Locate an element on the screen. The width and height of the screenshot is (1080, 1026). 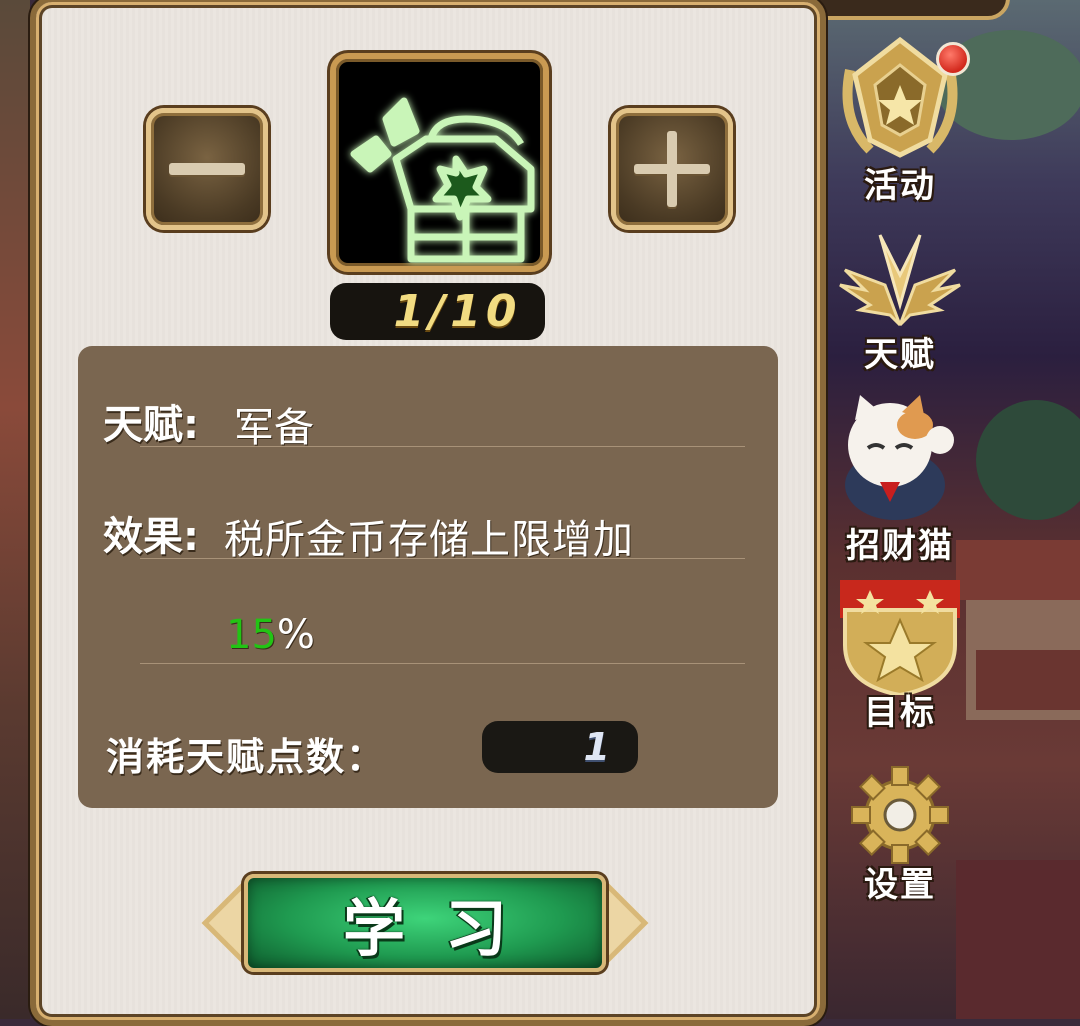
side-menu-item-settings: 设置 is located at coordinates (900, 840).